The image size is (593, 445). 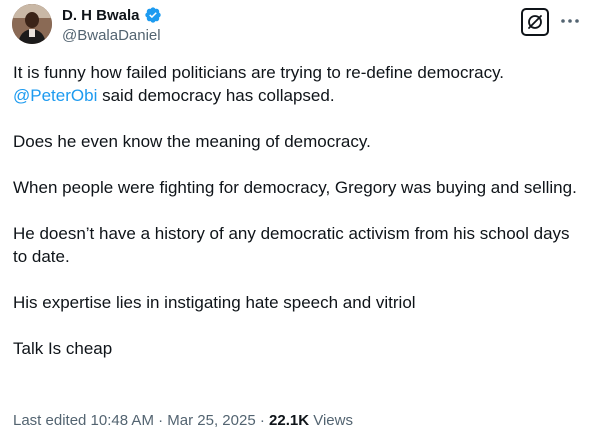 I want to click on author-handle: @BwalaDaniel, so click(x=111, y=35).